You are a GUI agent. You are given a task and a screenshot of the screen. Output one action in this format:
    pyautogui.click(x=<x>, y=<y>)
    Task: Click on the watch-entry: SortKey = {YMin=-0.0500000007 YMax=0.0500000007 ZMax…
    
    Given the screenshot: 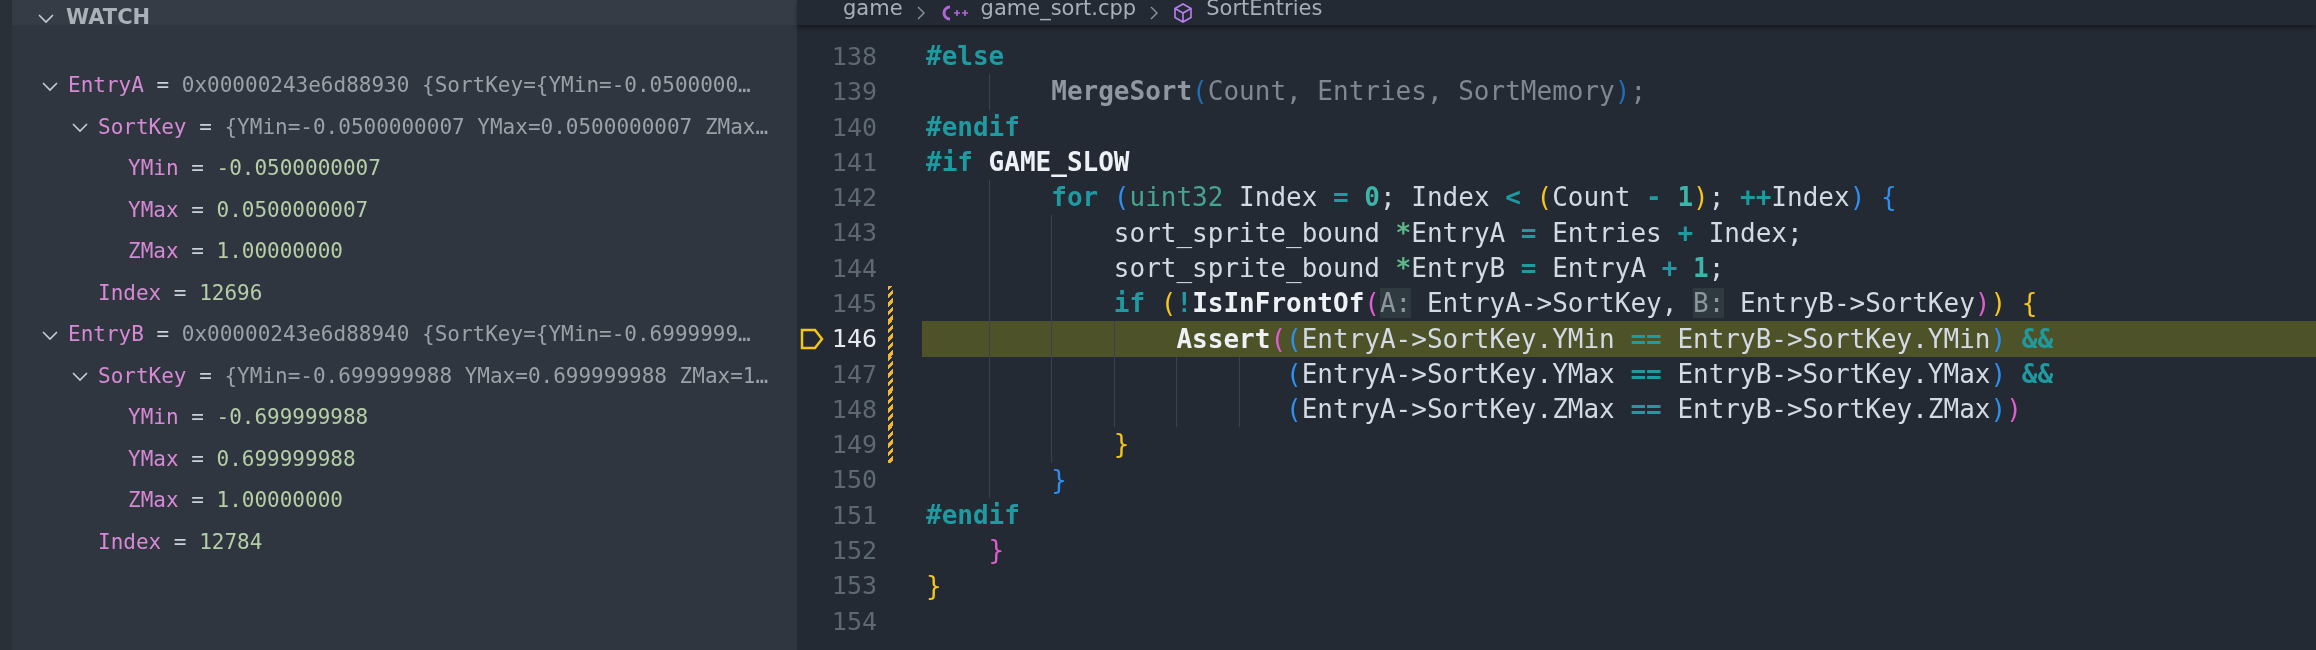 What is the action you would take?
    pyautogui.click(x=433, y=127)
    